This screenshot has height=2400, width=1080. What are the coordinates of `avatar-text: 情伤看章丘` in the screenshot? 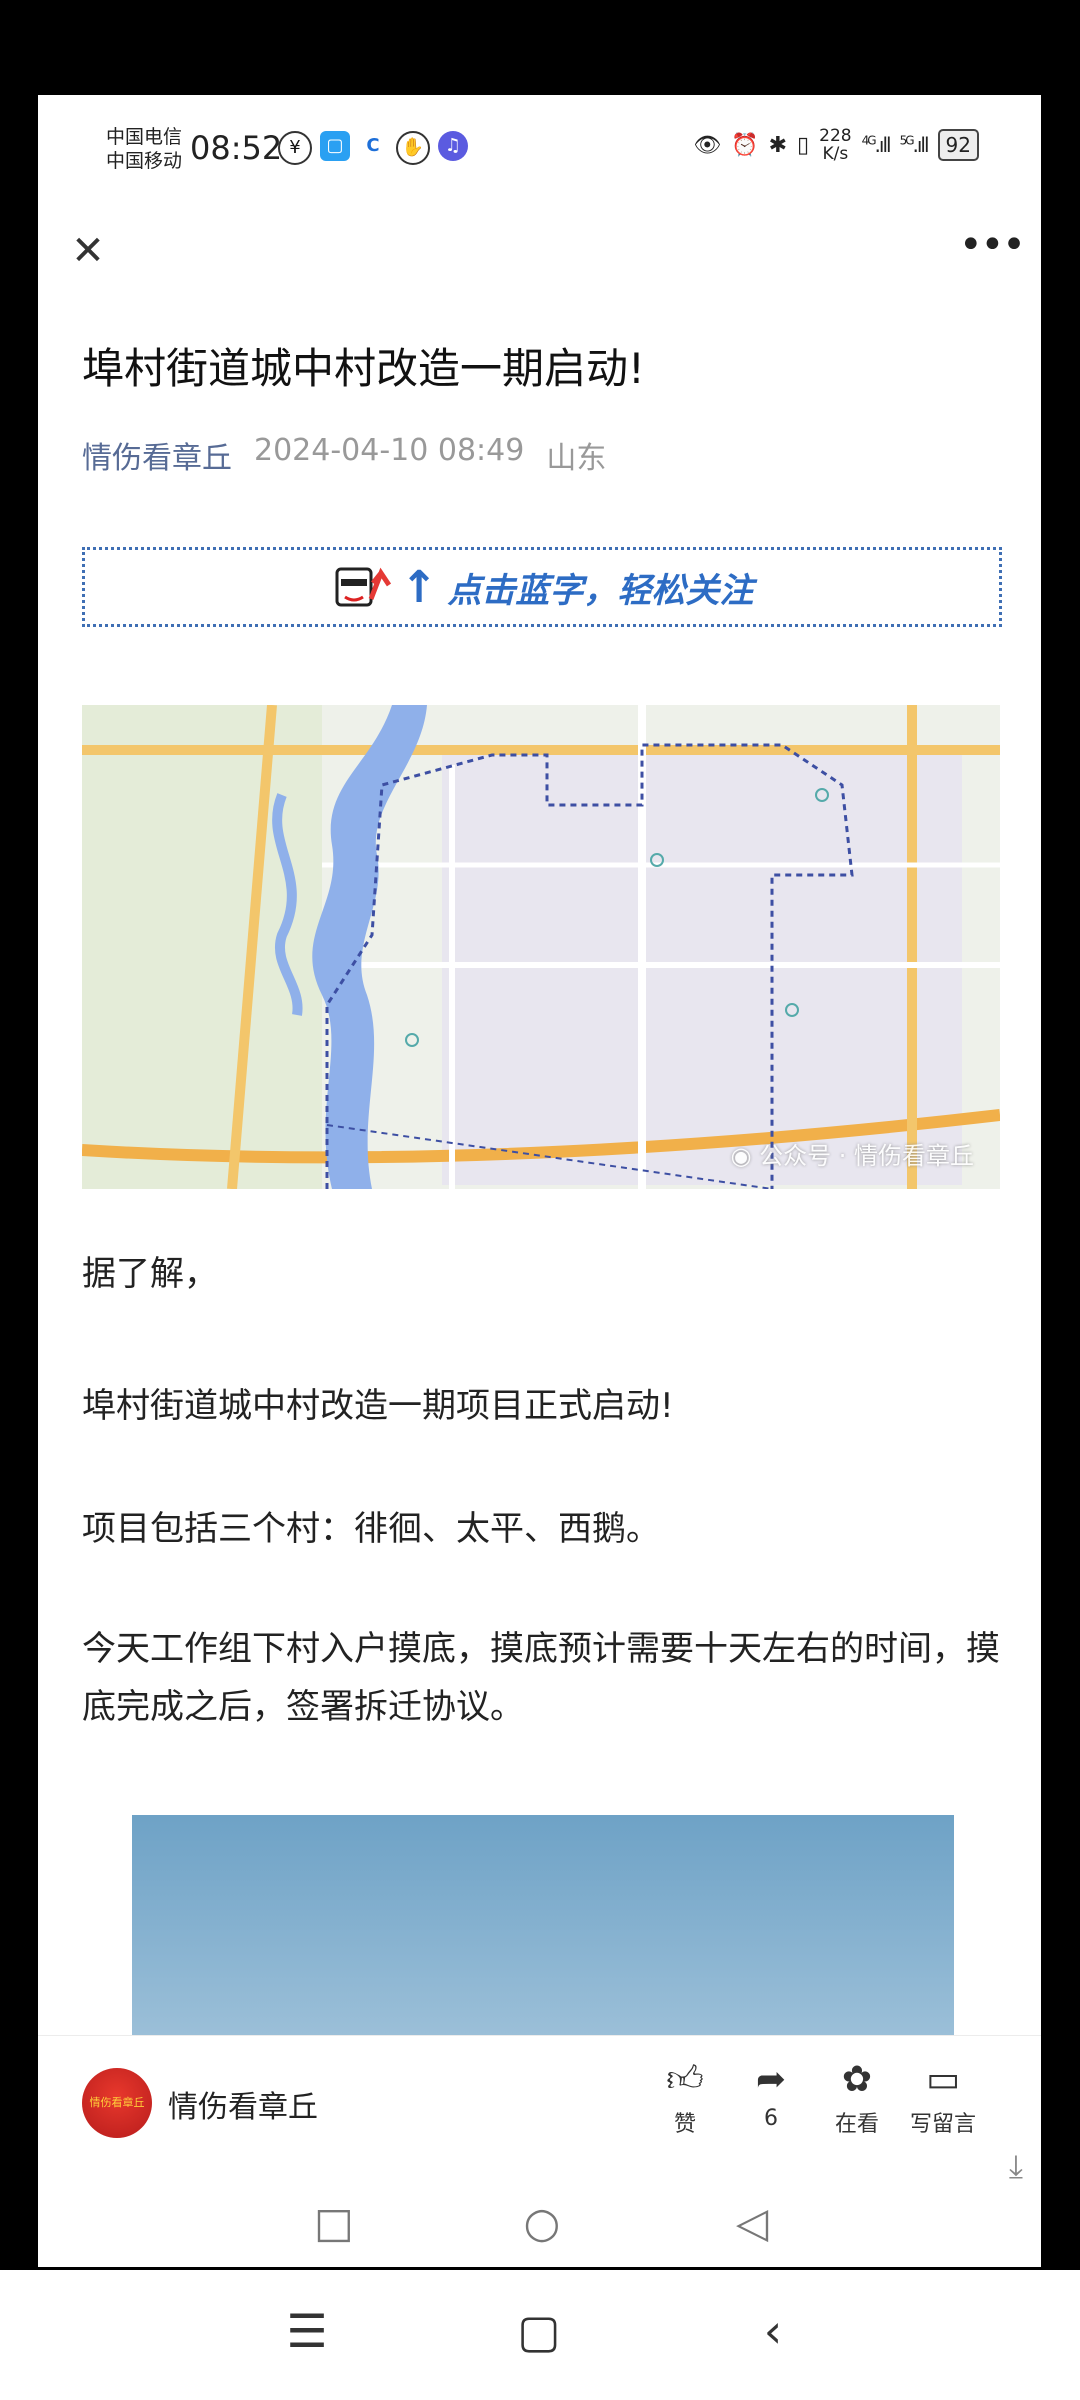 It's located at (117, 2102).